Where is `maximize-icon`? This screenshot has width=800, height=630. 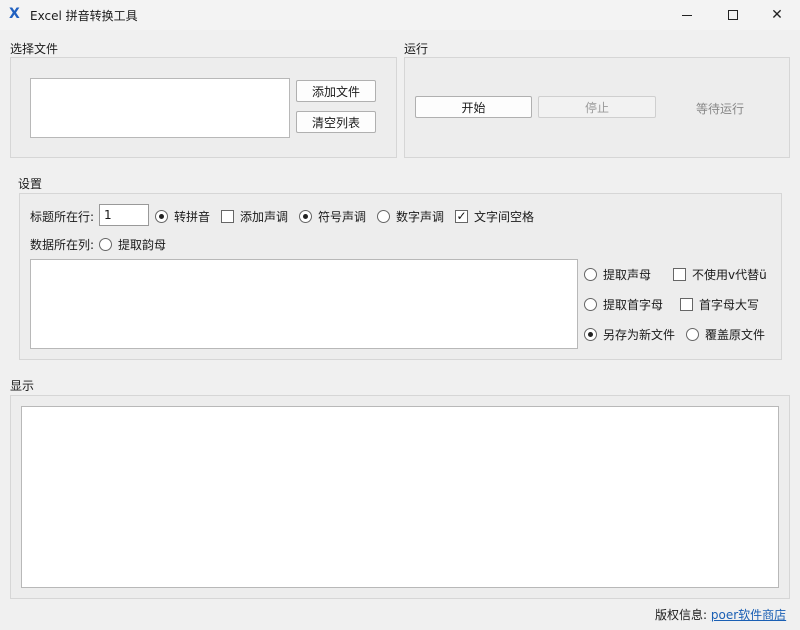 maximize-icon is located at coordinates (733, 15).